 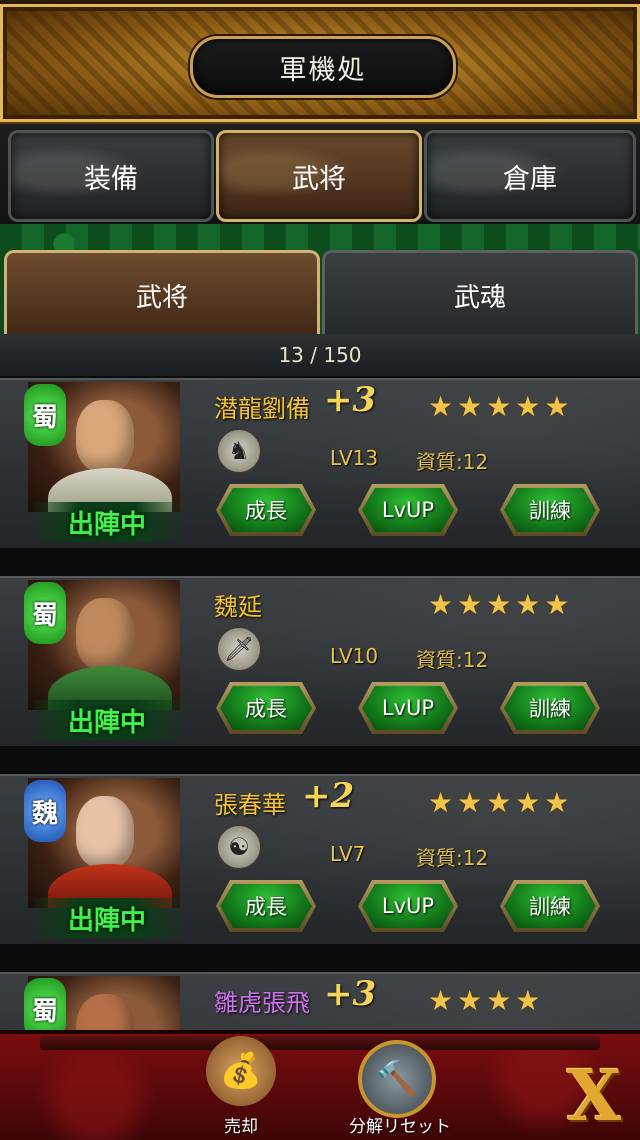 What do you see at coordinates (320, 1085) in the screenshot?
I see `bottom-bar` at bounding box center [320, 1085].